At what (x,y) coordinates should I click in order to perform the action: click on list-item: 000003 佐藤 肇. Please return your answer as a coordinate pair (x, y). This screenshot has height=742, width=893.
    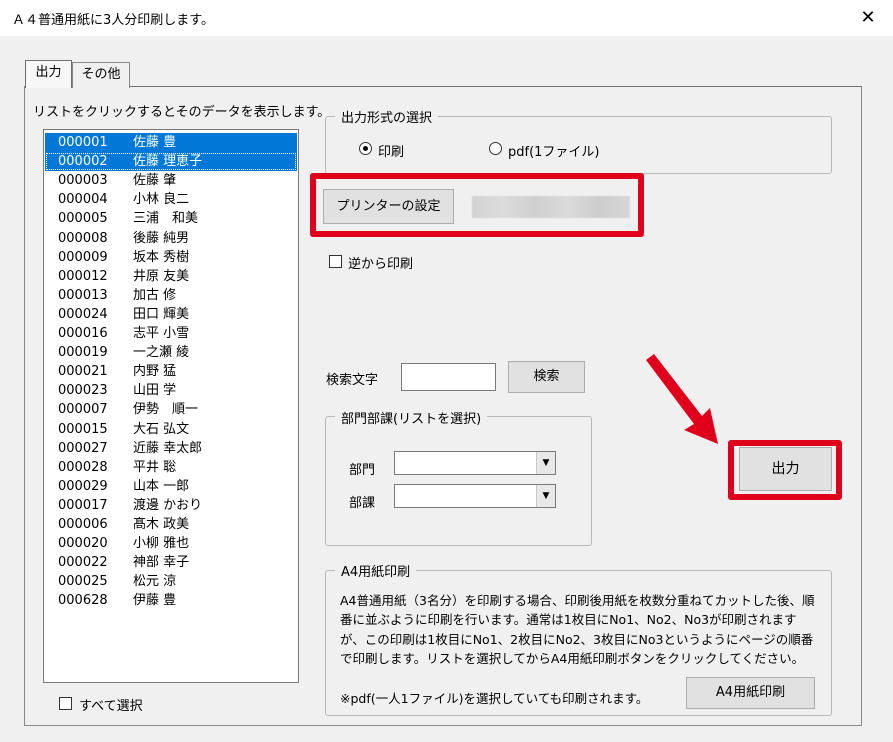
    Looking at the image, I should click on (171, 180).